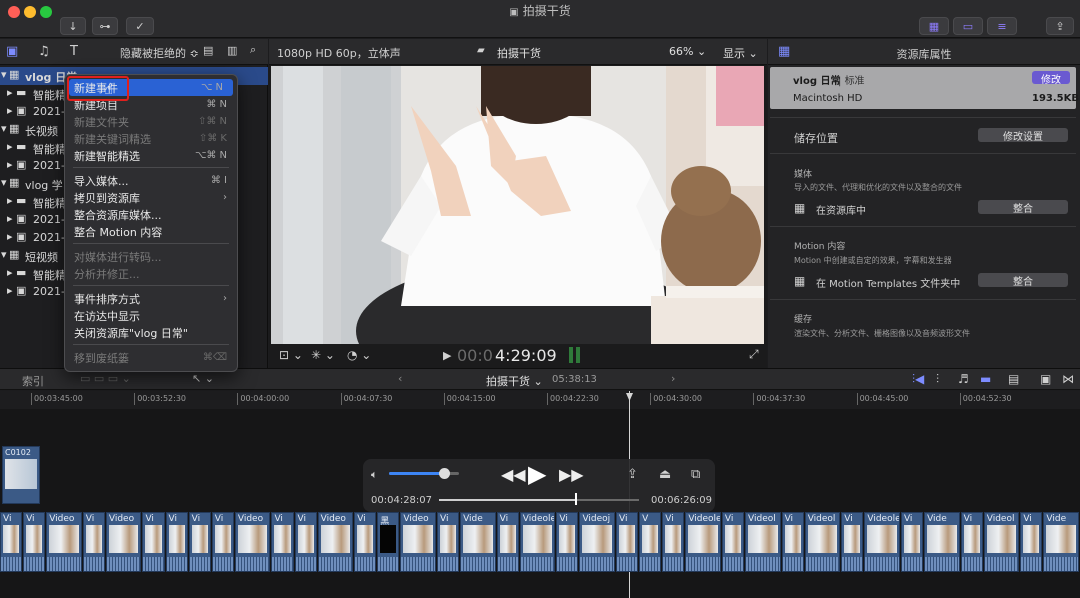  I want to click on connected-clip: C0102, so click(21, 475).